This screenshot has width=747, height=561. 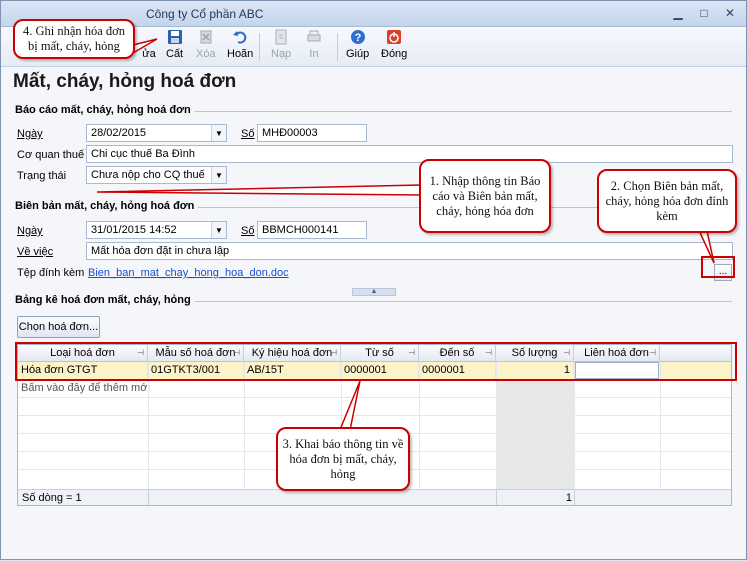 I want to click on status-label: Trạng thái, so click(x=42, y=176).